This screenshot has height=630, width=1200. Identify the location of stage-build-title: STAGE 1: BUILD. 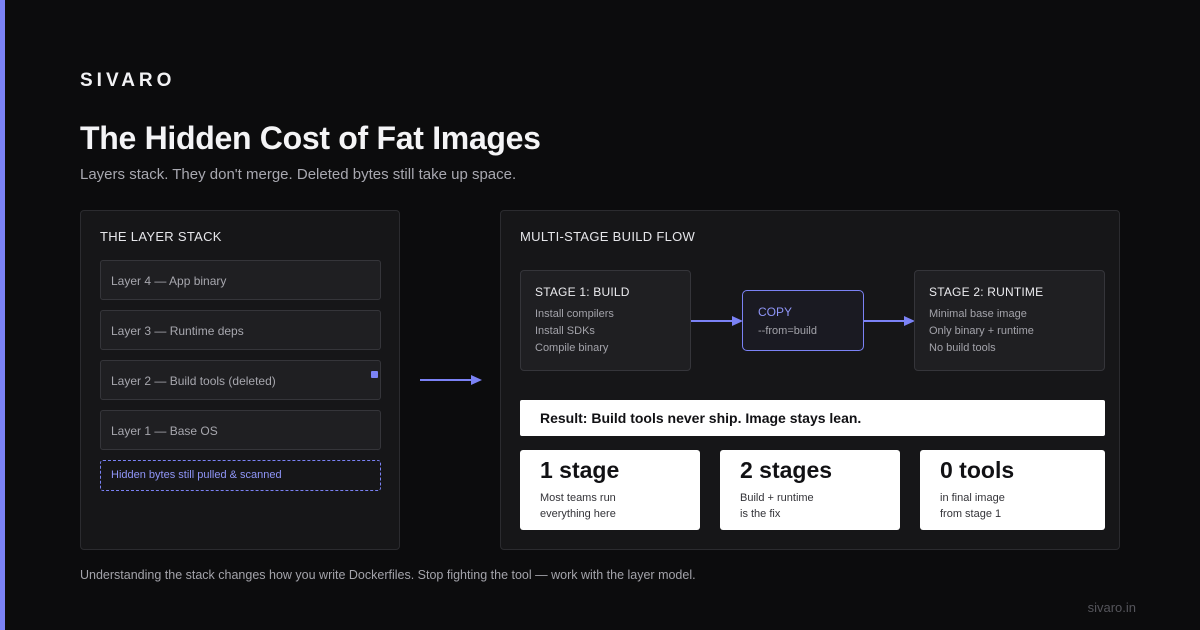
(582, 292).